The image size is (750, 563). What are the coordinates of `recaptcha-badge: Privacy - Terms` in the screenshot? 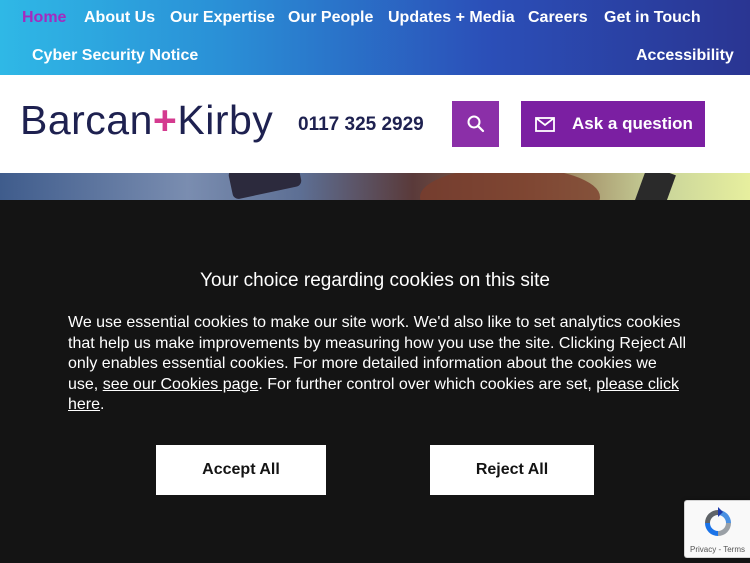 It's located at (717, 529).